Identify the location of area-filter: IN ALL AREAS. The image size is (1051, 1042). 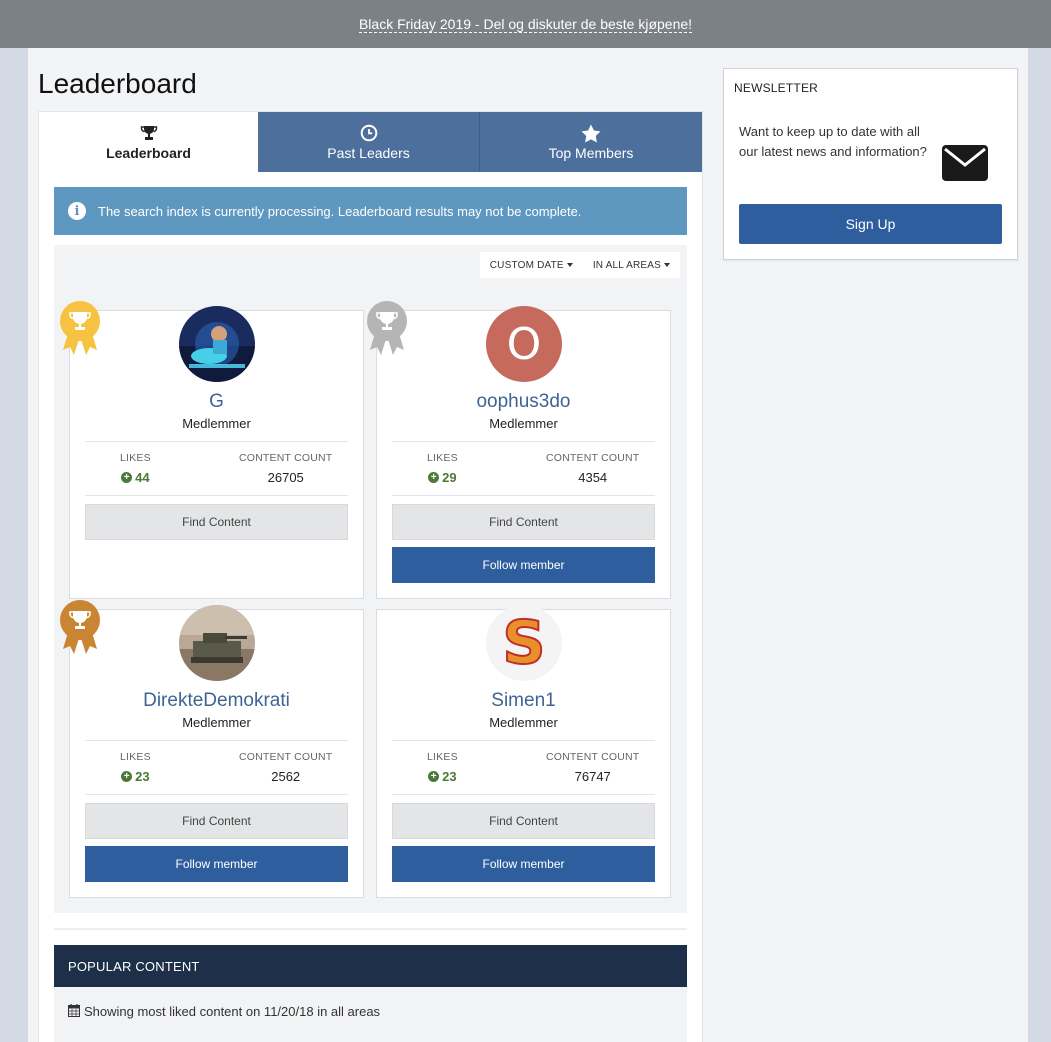
(631, 265).